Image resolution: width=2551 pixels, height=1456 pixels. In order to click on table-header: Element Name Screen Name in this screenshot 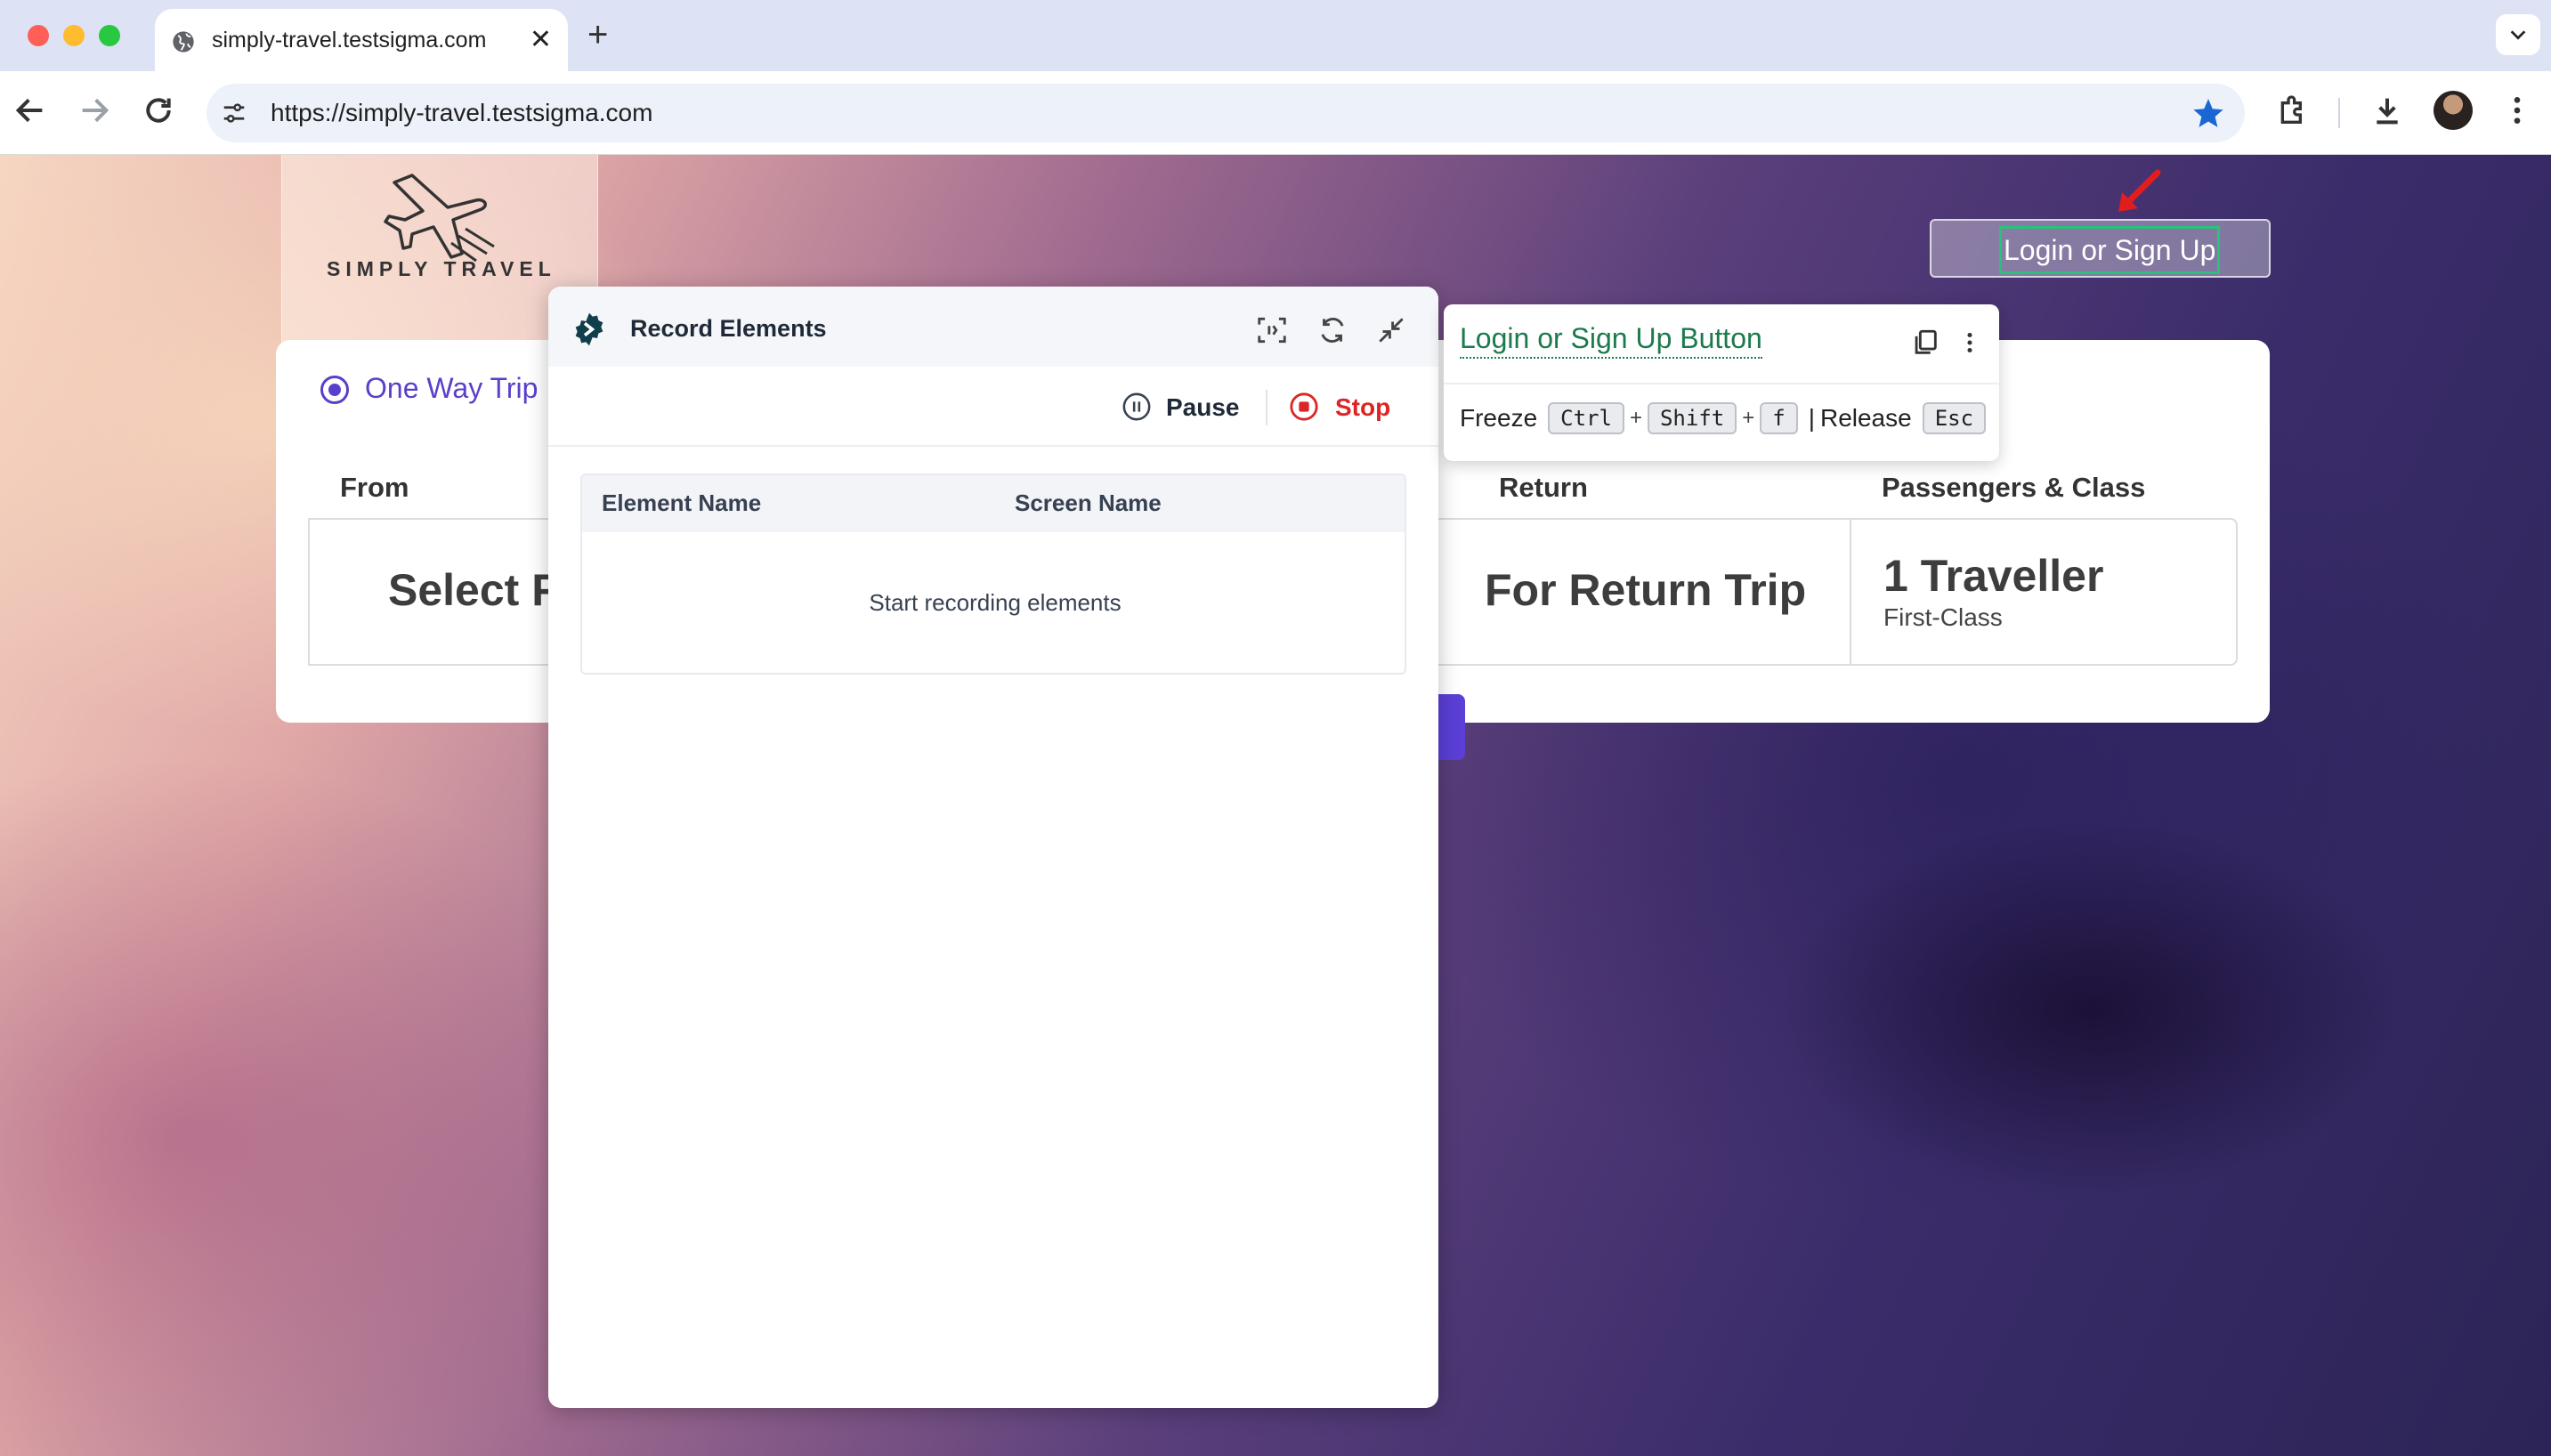, I will do `click(994, 503)`.